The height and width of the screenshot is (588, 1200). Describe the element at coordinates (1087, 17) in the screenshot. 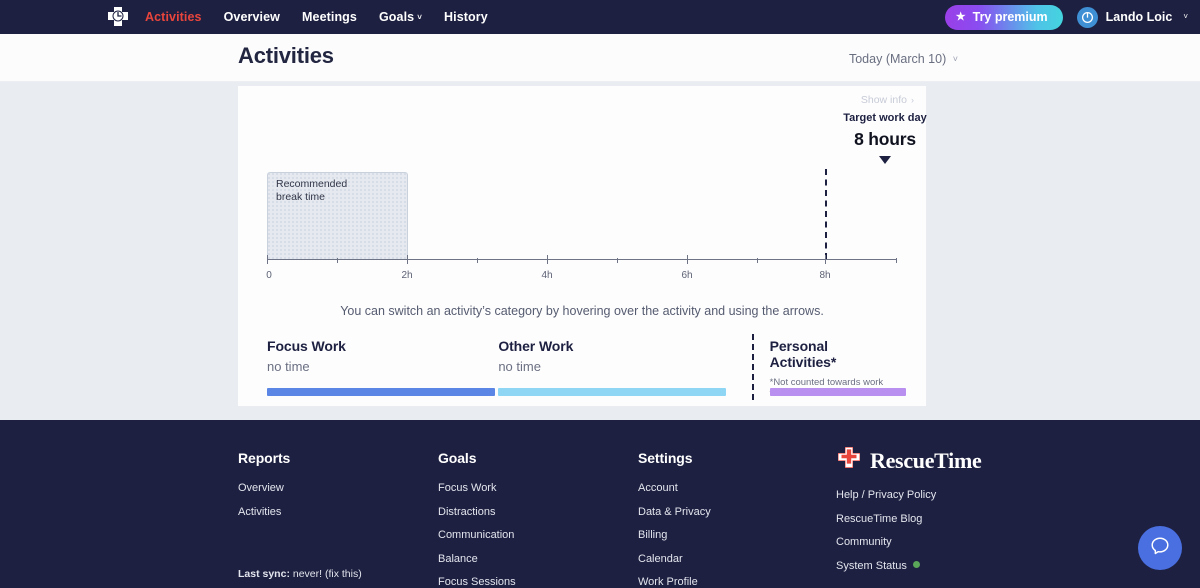

I see `avatar` at that location.